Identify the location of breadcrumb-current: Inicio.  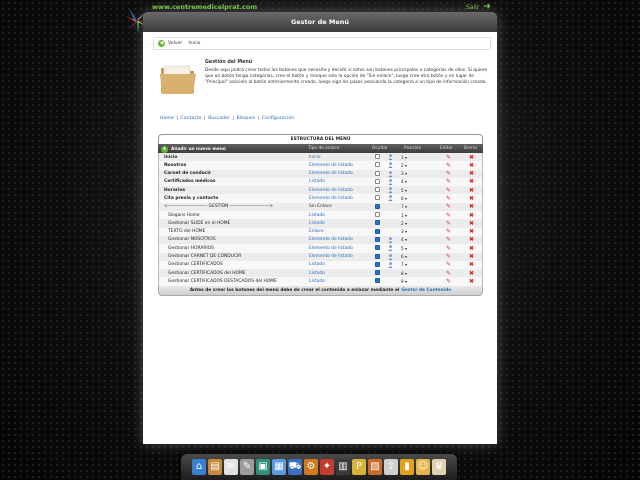
(194, 43).